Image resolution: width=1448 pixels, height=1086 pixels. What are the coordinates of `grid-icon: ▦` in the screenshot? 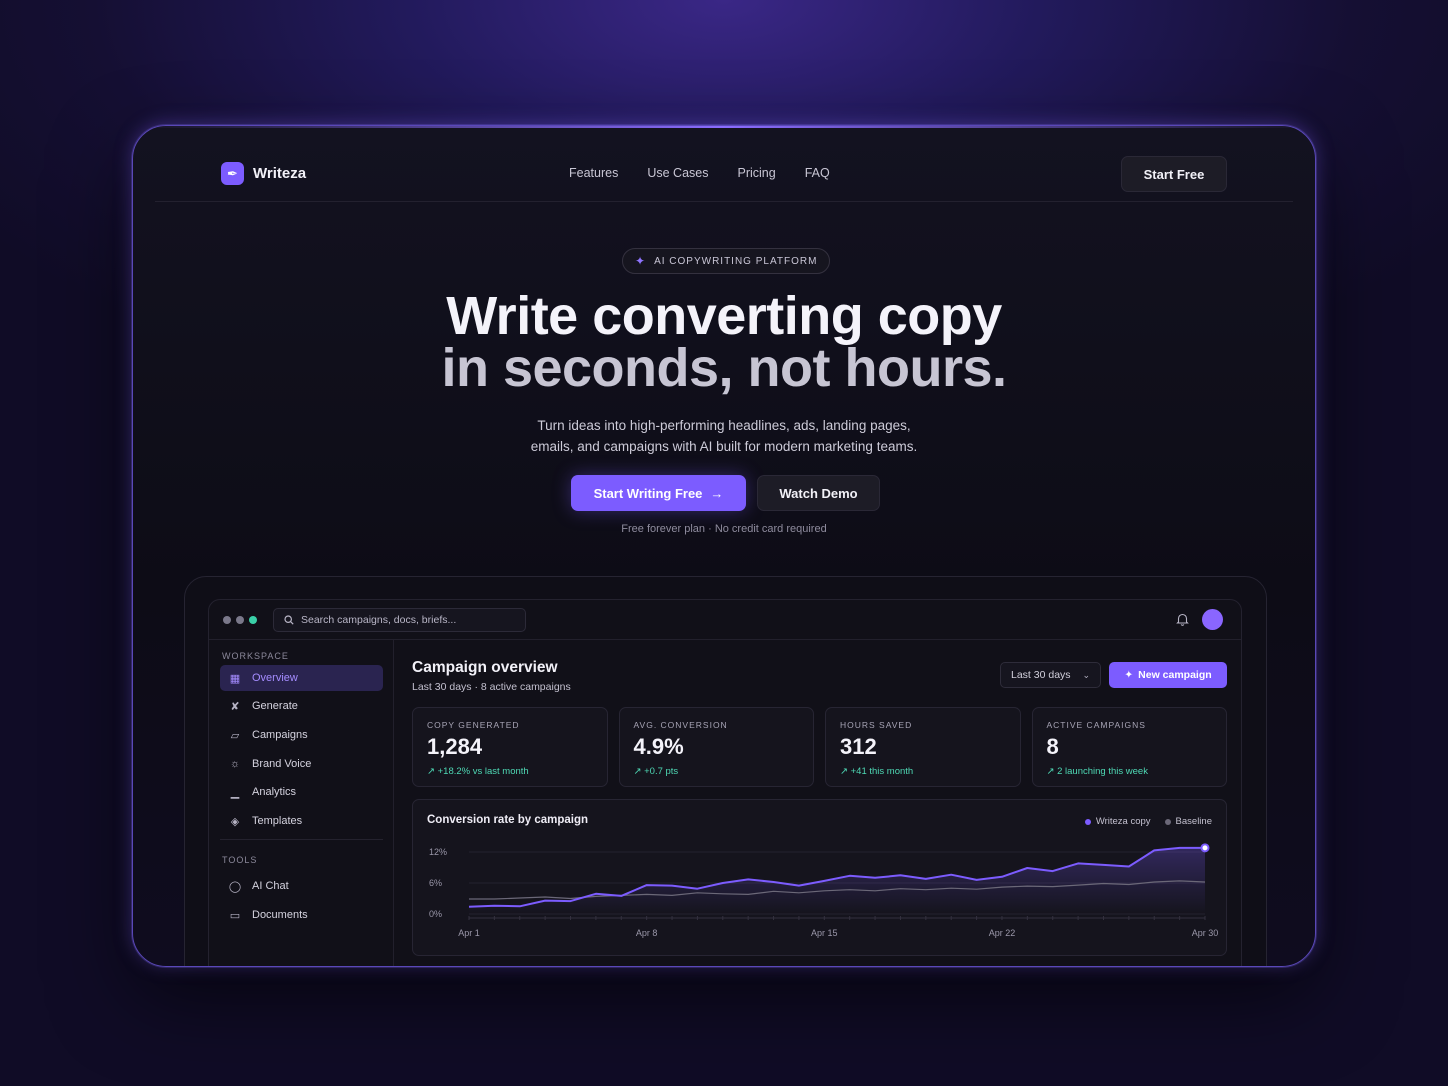 It's located at (235, 678).